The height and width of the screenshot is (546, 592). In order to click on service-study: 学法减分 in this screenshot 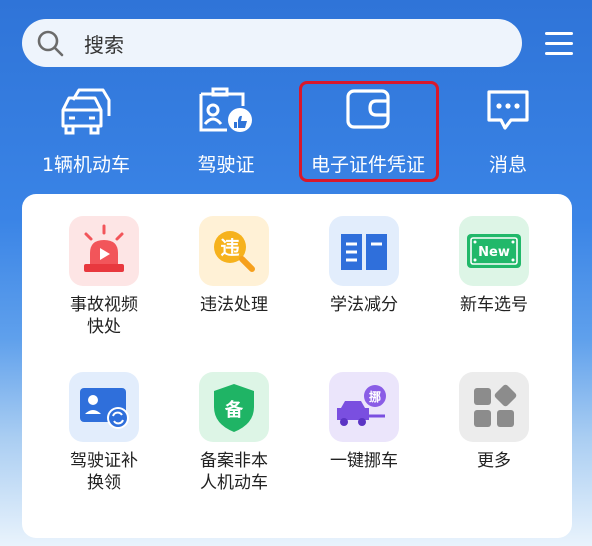, I will do `click(364, 266)`.